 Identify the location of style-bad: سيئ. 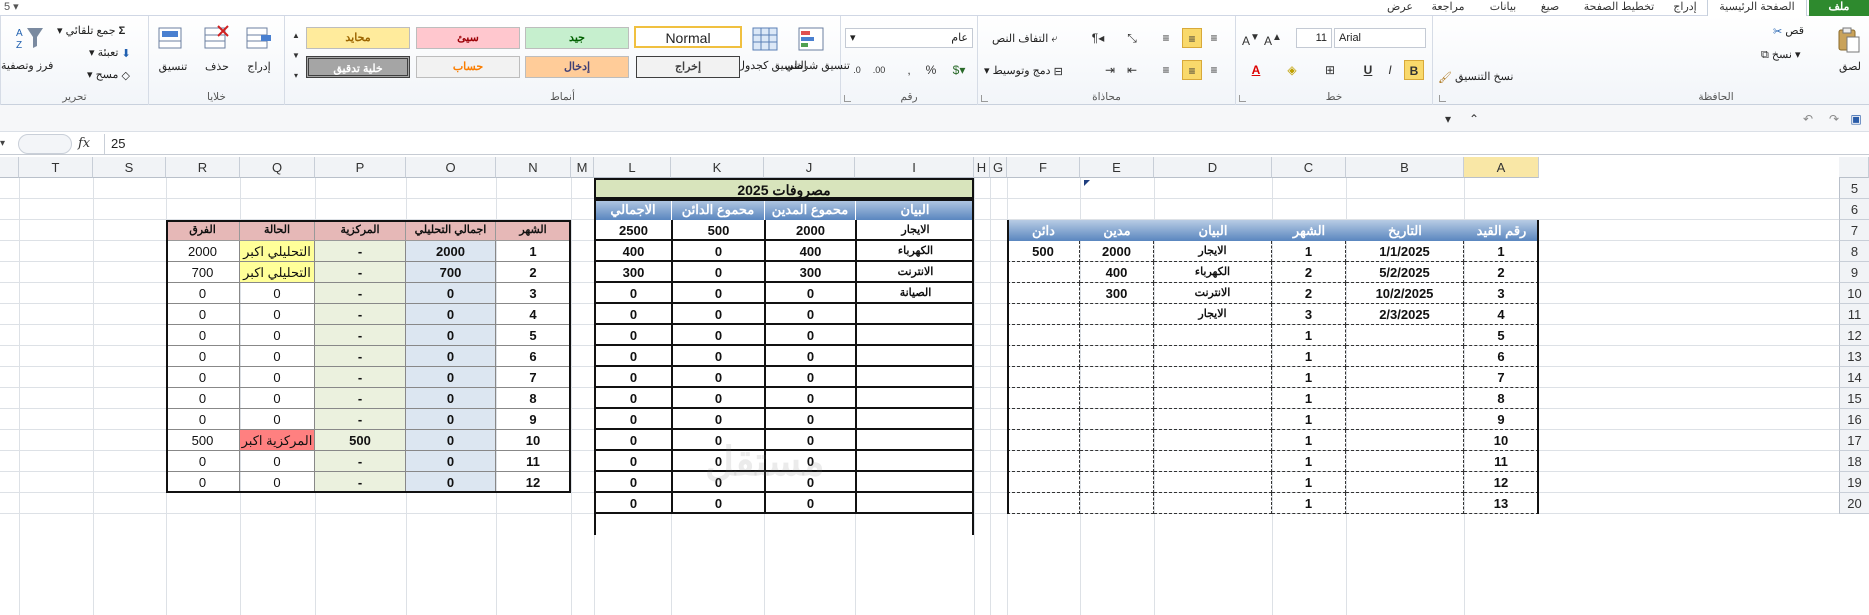
(468, 38).